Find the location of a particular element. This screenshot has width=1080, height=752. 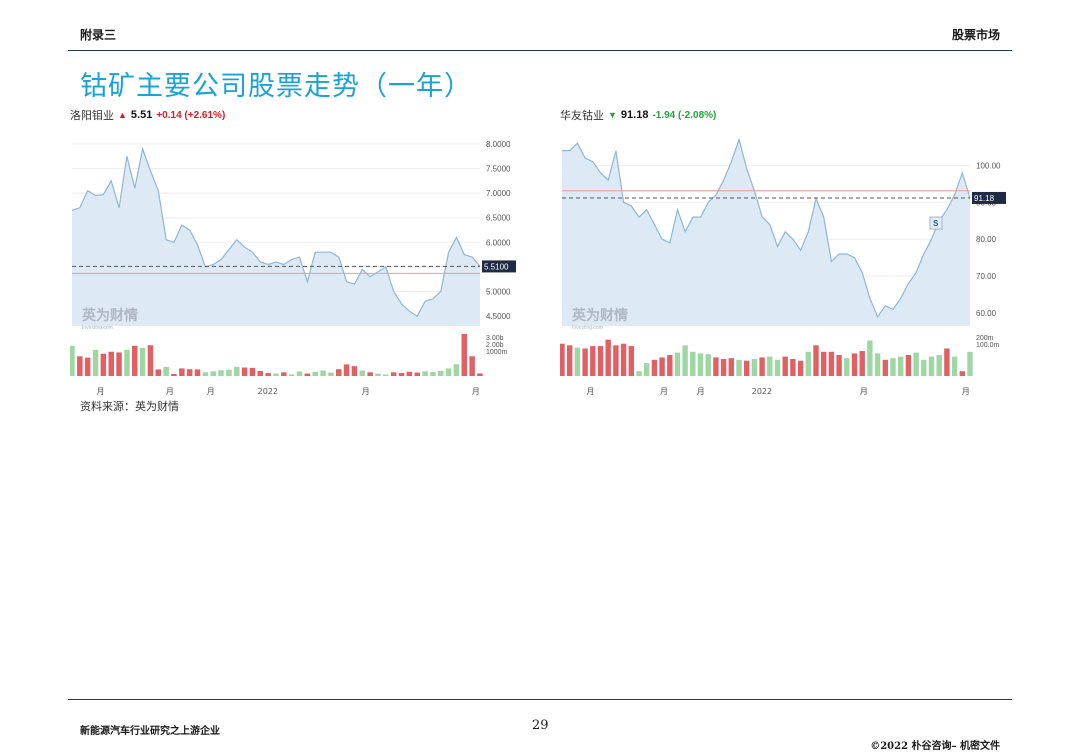

current-price-label: 5.5100 is located at coordinates (496, 266).